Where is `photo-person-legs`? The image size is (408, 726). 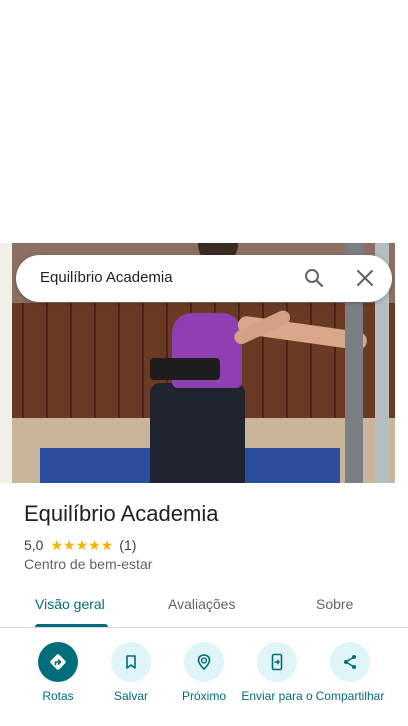 photo-person-legs is located at coordinates (197, 433).